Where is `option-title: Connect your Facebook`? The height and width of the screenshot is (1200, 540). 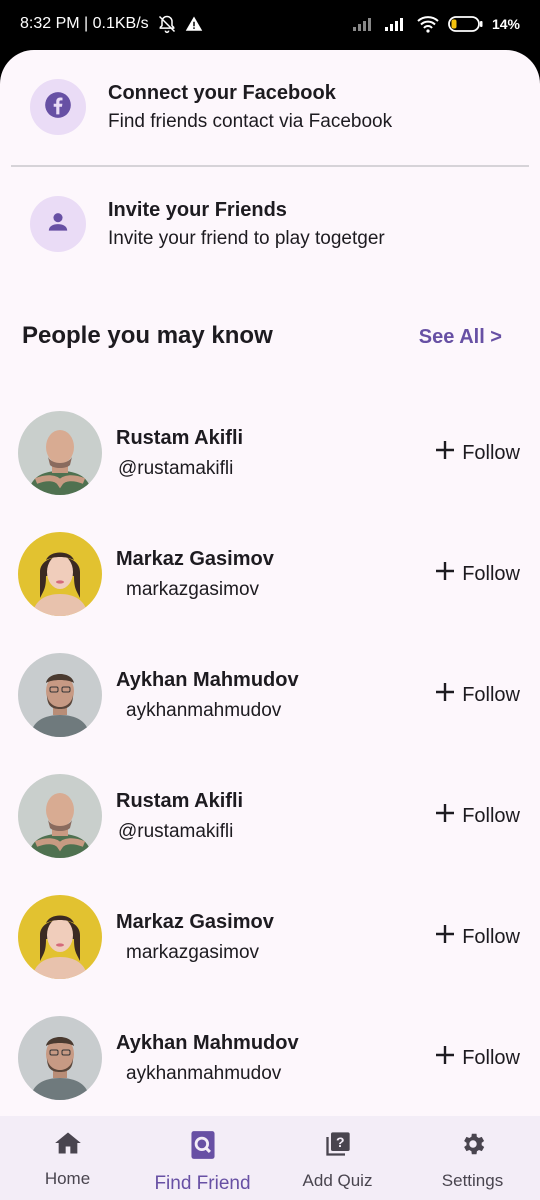 option-title: Connect your Facebook is located at coordinates (222, 92).